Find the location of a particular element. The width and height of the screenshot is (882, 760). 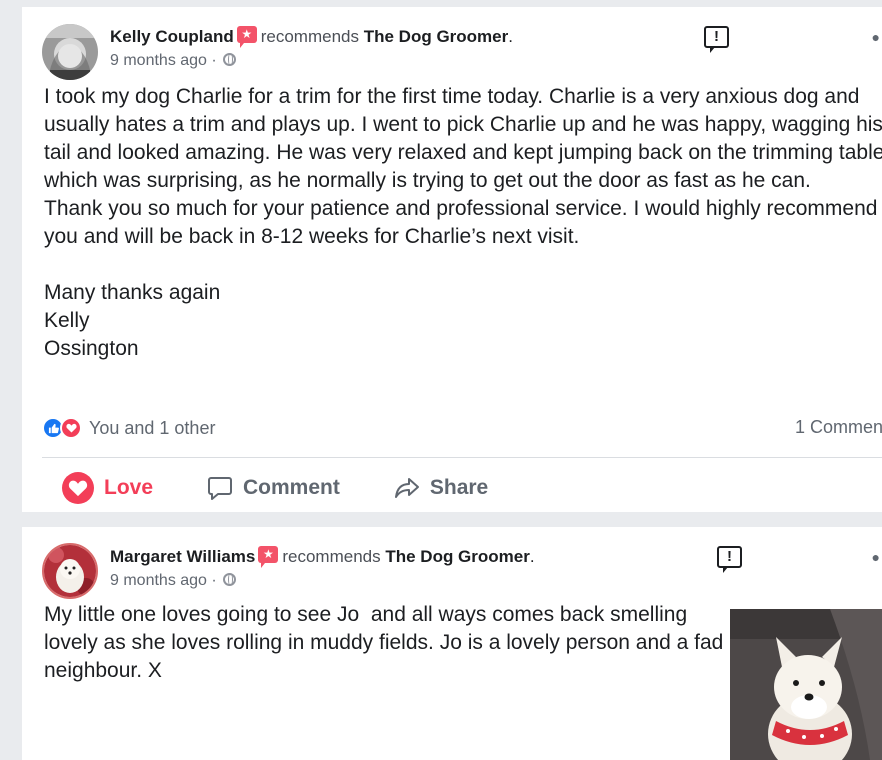

love-button: Love is located at coordinates (107, 488).